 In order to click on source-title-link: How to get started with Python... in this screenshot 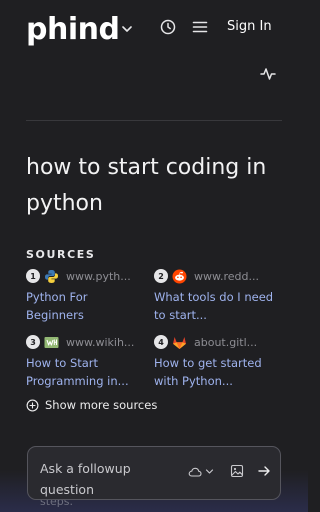, I will do `click(214, 372)`.